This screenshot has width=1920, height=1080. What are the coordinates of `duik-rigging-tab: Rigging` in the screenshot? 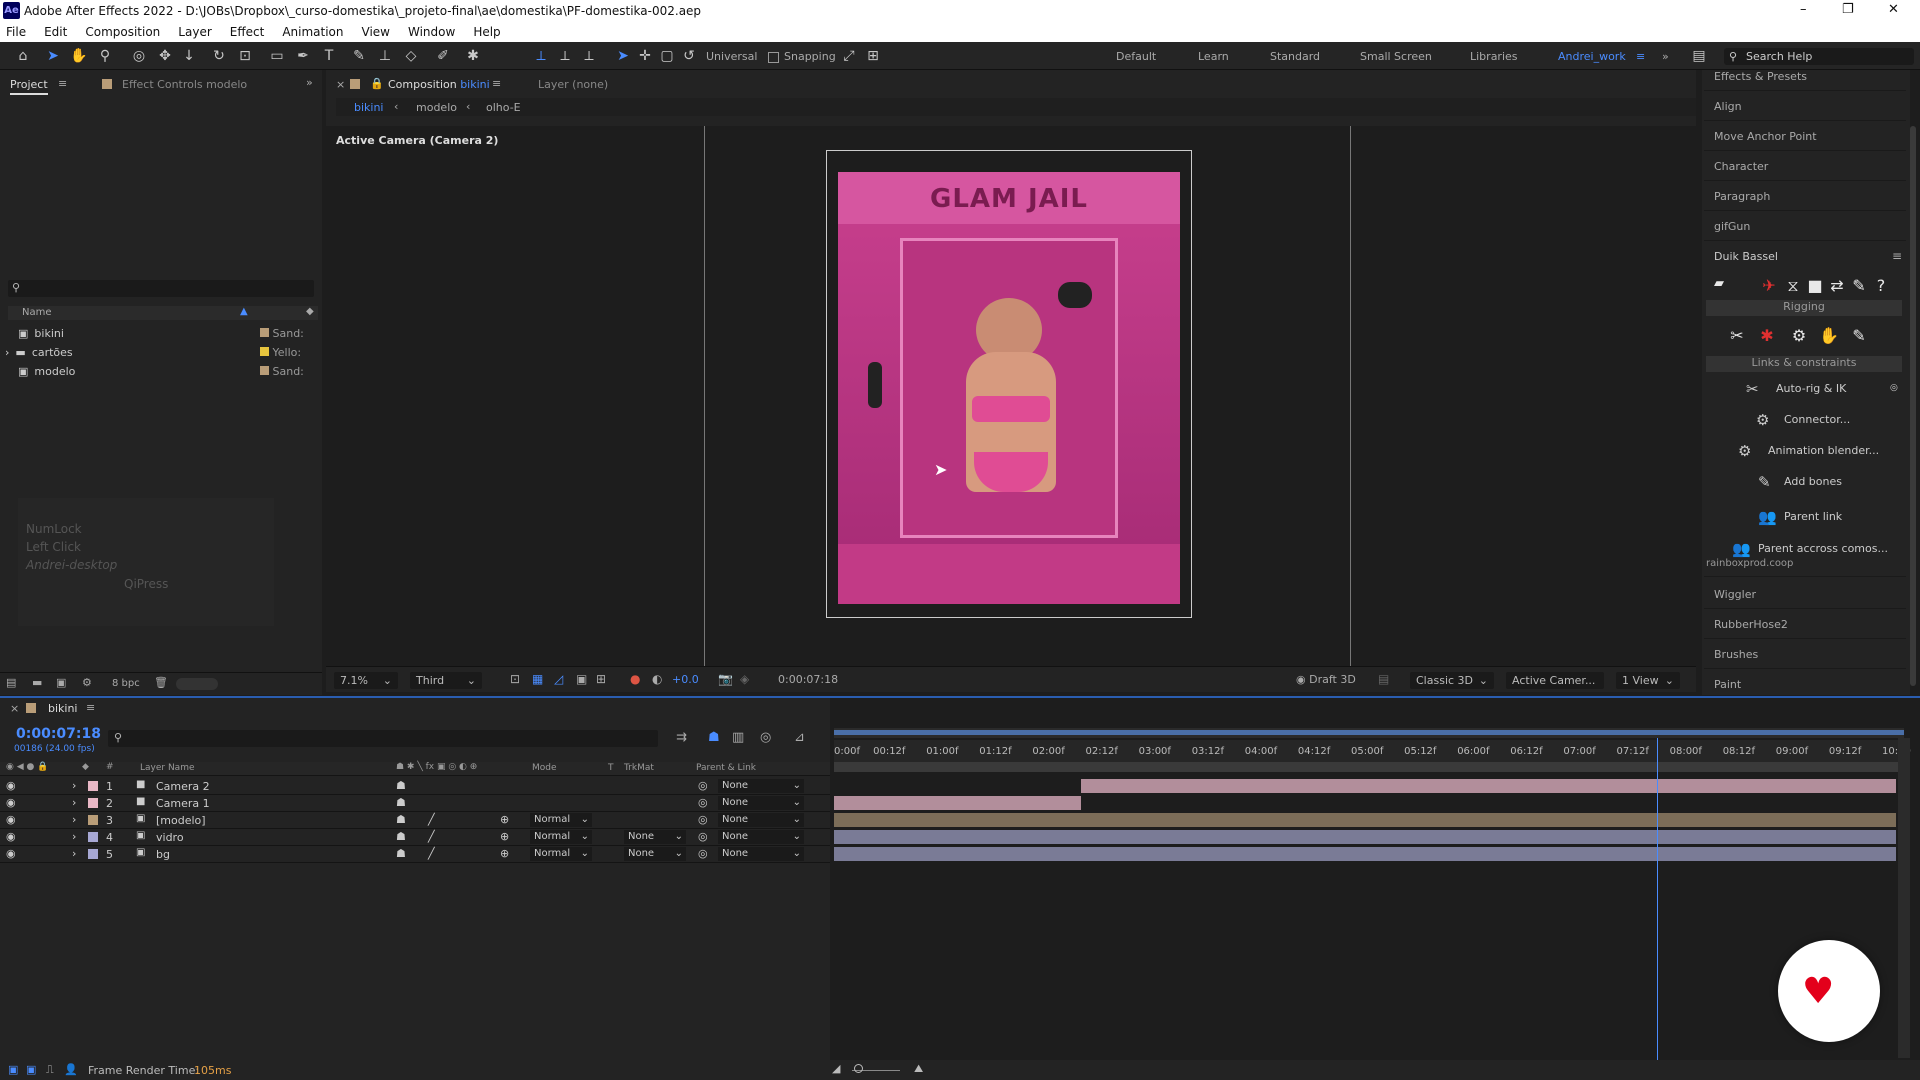 It's located at (1804, 308).